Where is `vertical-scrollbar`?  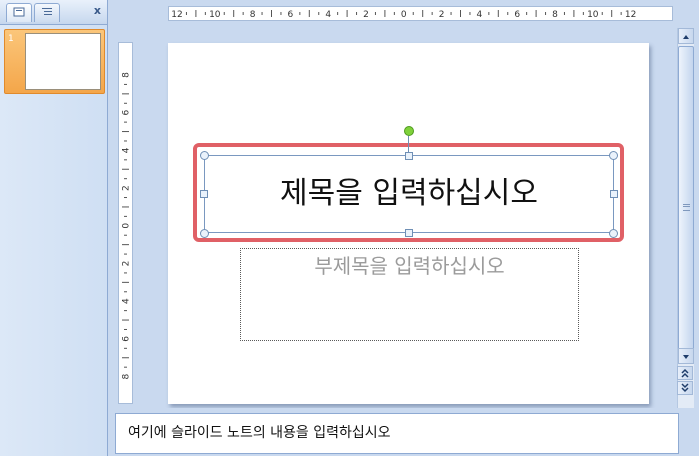
vertical-scrollbar is located at coordinates (685, 218).